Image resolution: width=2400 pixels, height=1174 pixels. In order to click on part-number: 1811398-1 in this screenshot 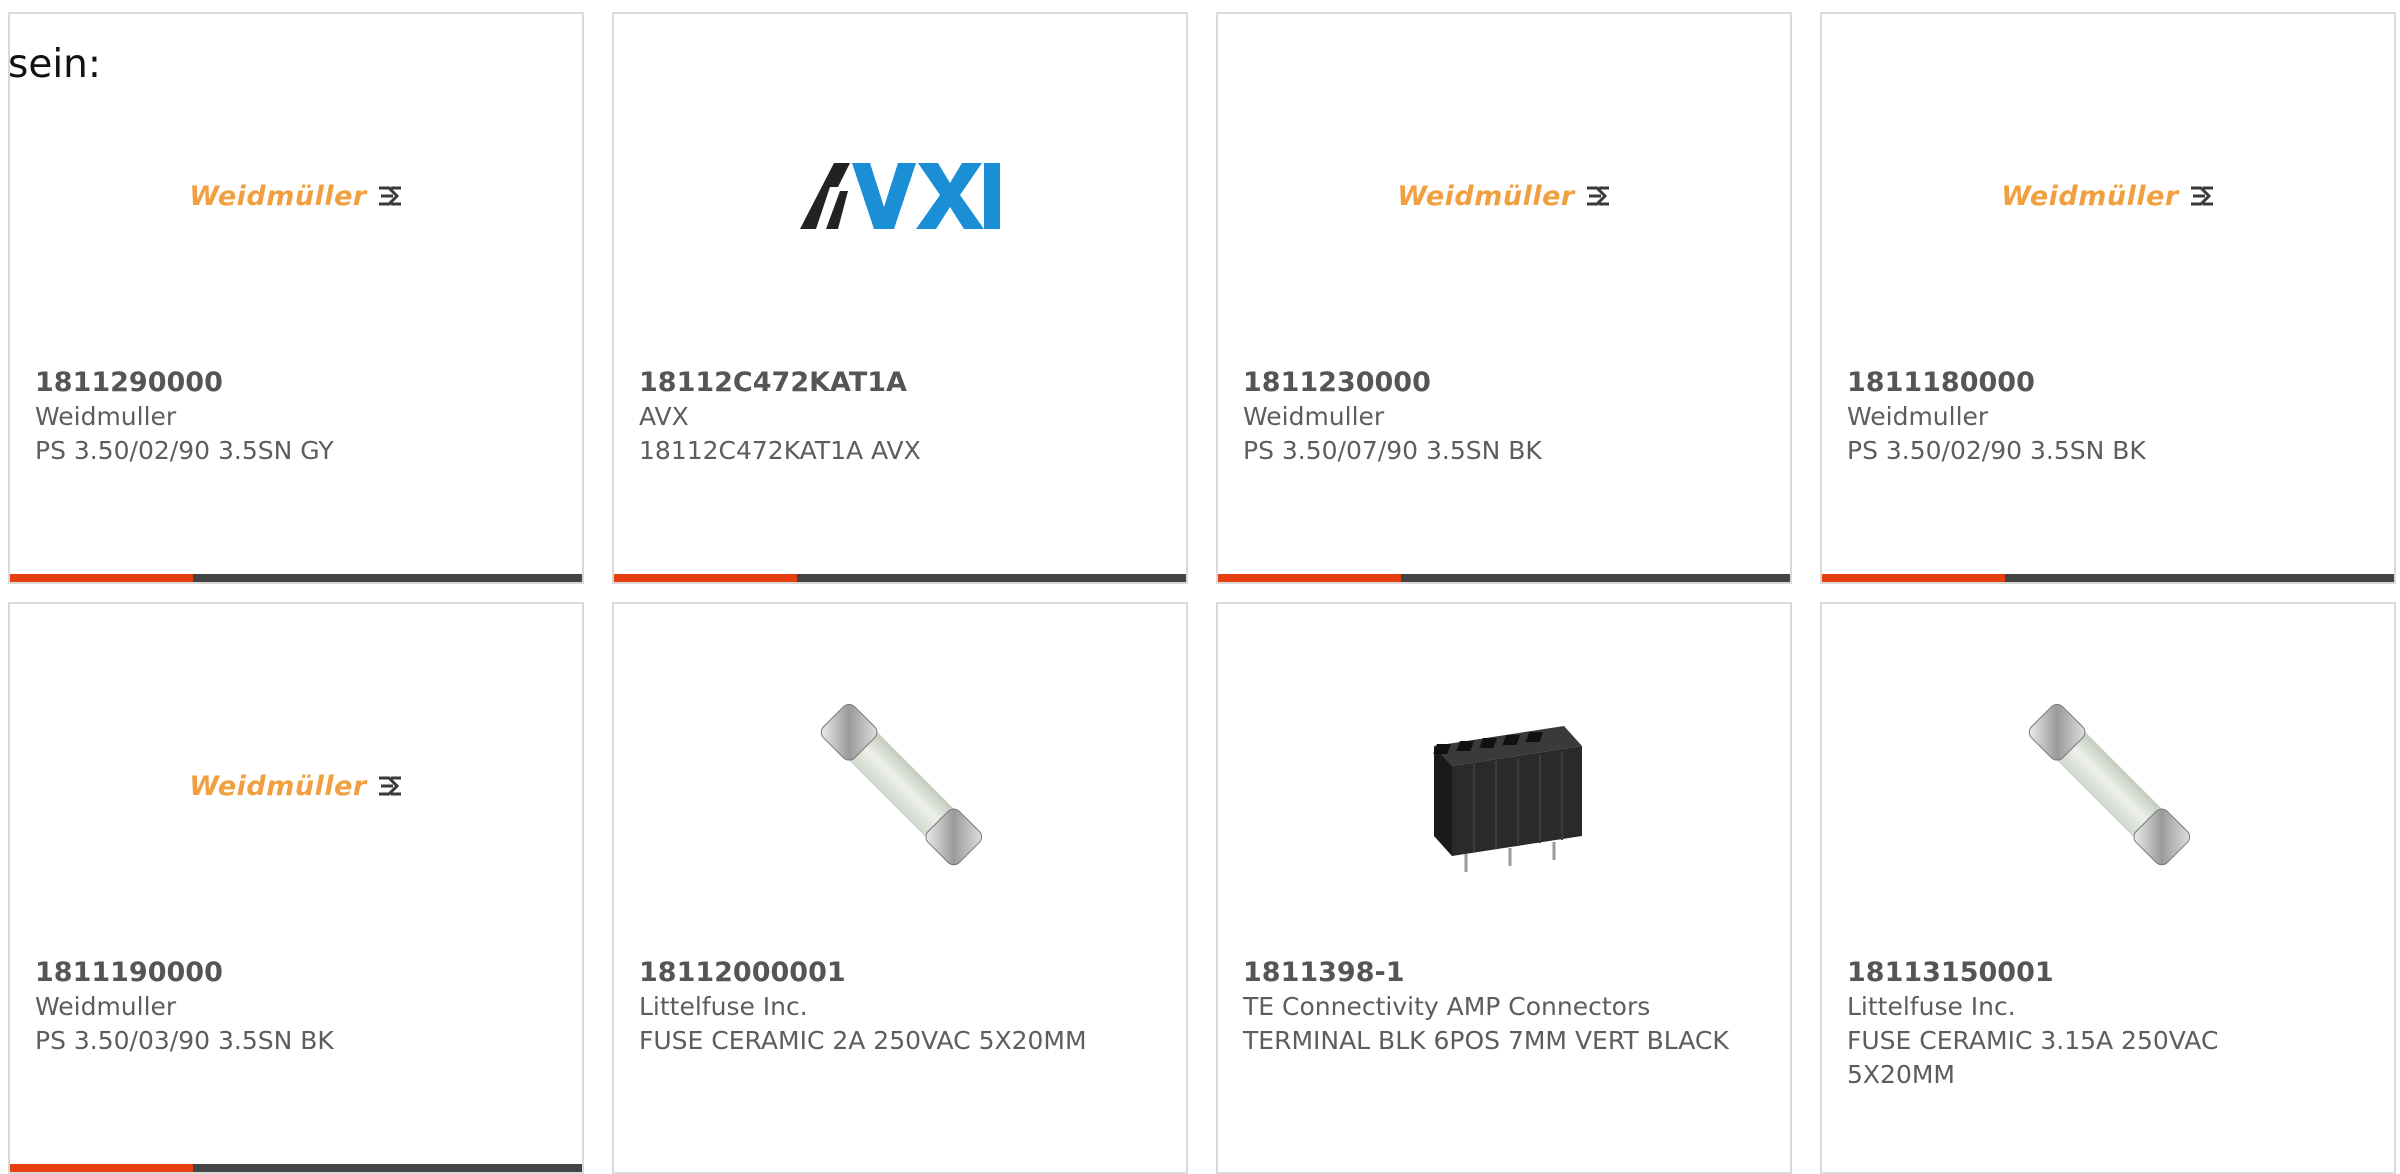, I will do `click(1486, 973)`.